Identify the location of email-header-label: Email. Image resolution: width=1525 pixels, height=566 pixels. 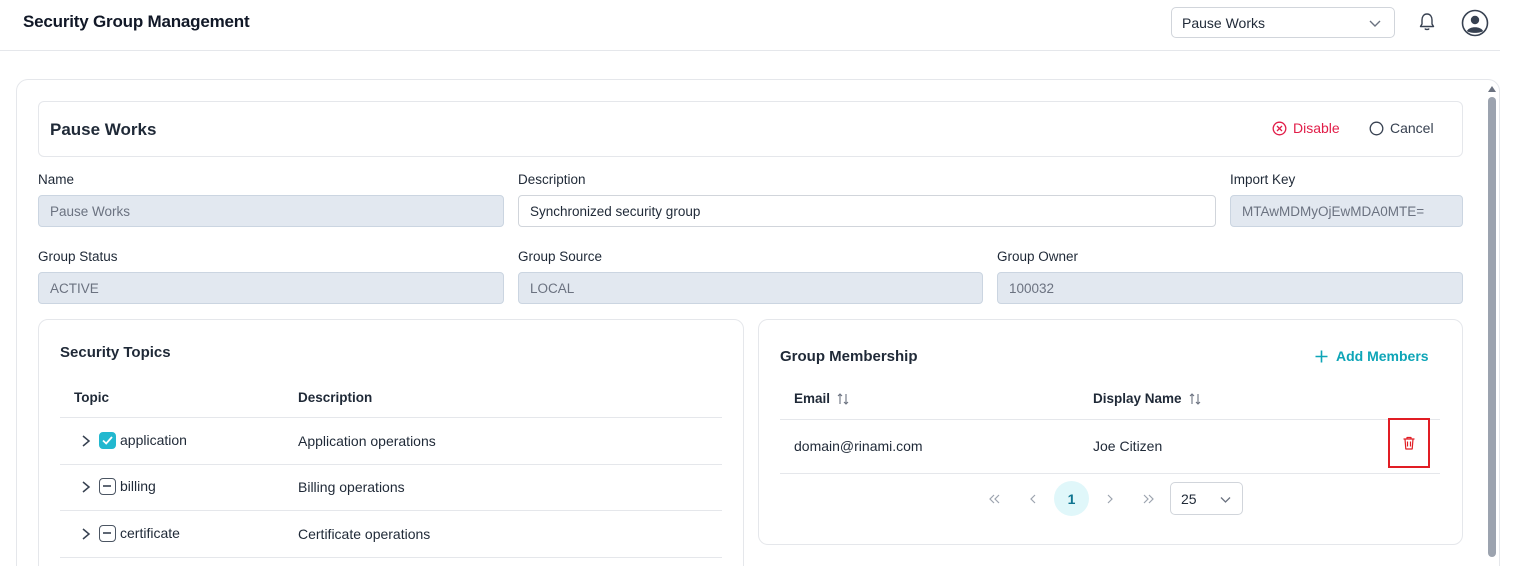
(812, 398).